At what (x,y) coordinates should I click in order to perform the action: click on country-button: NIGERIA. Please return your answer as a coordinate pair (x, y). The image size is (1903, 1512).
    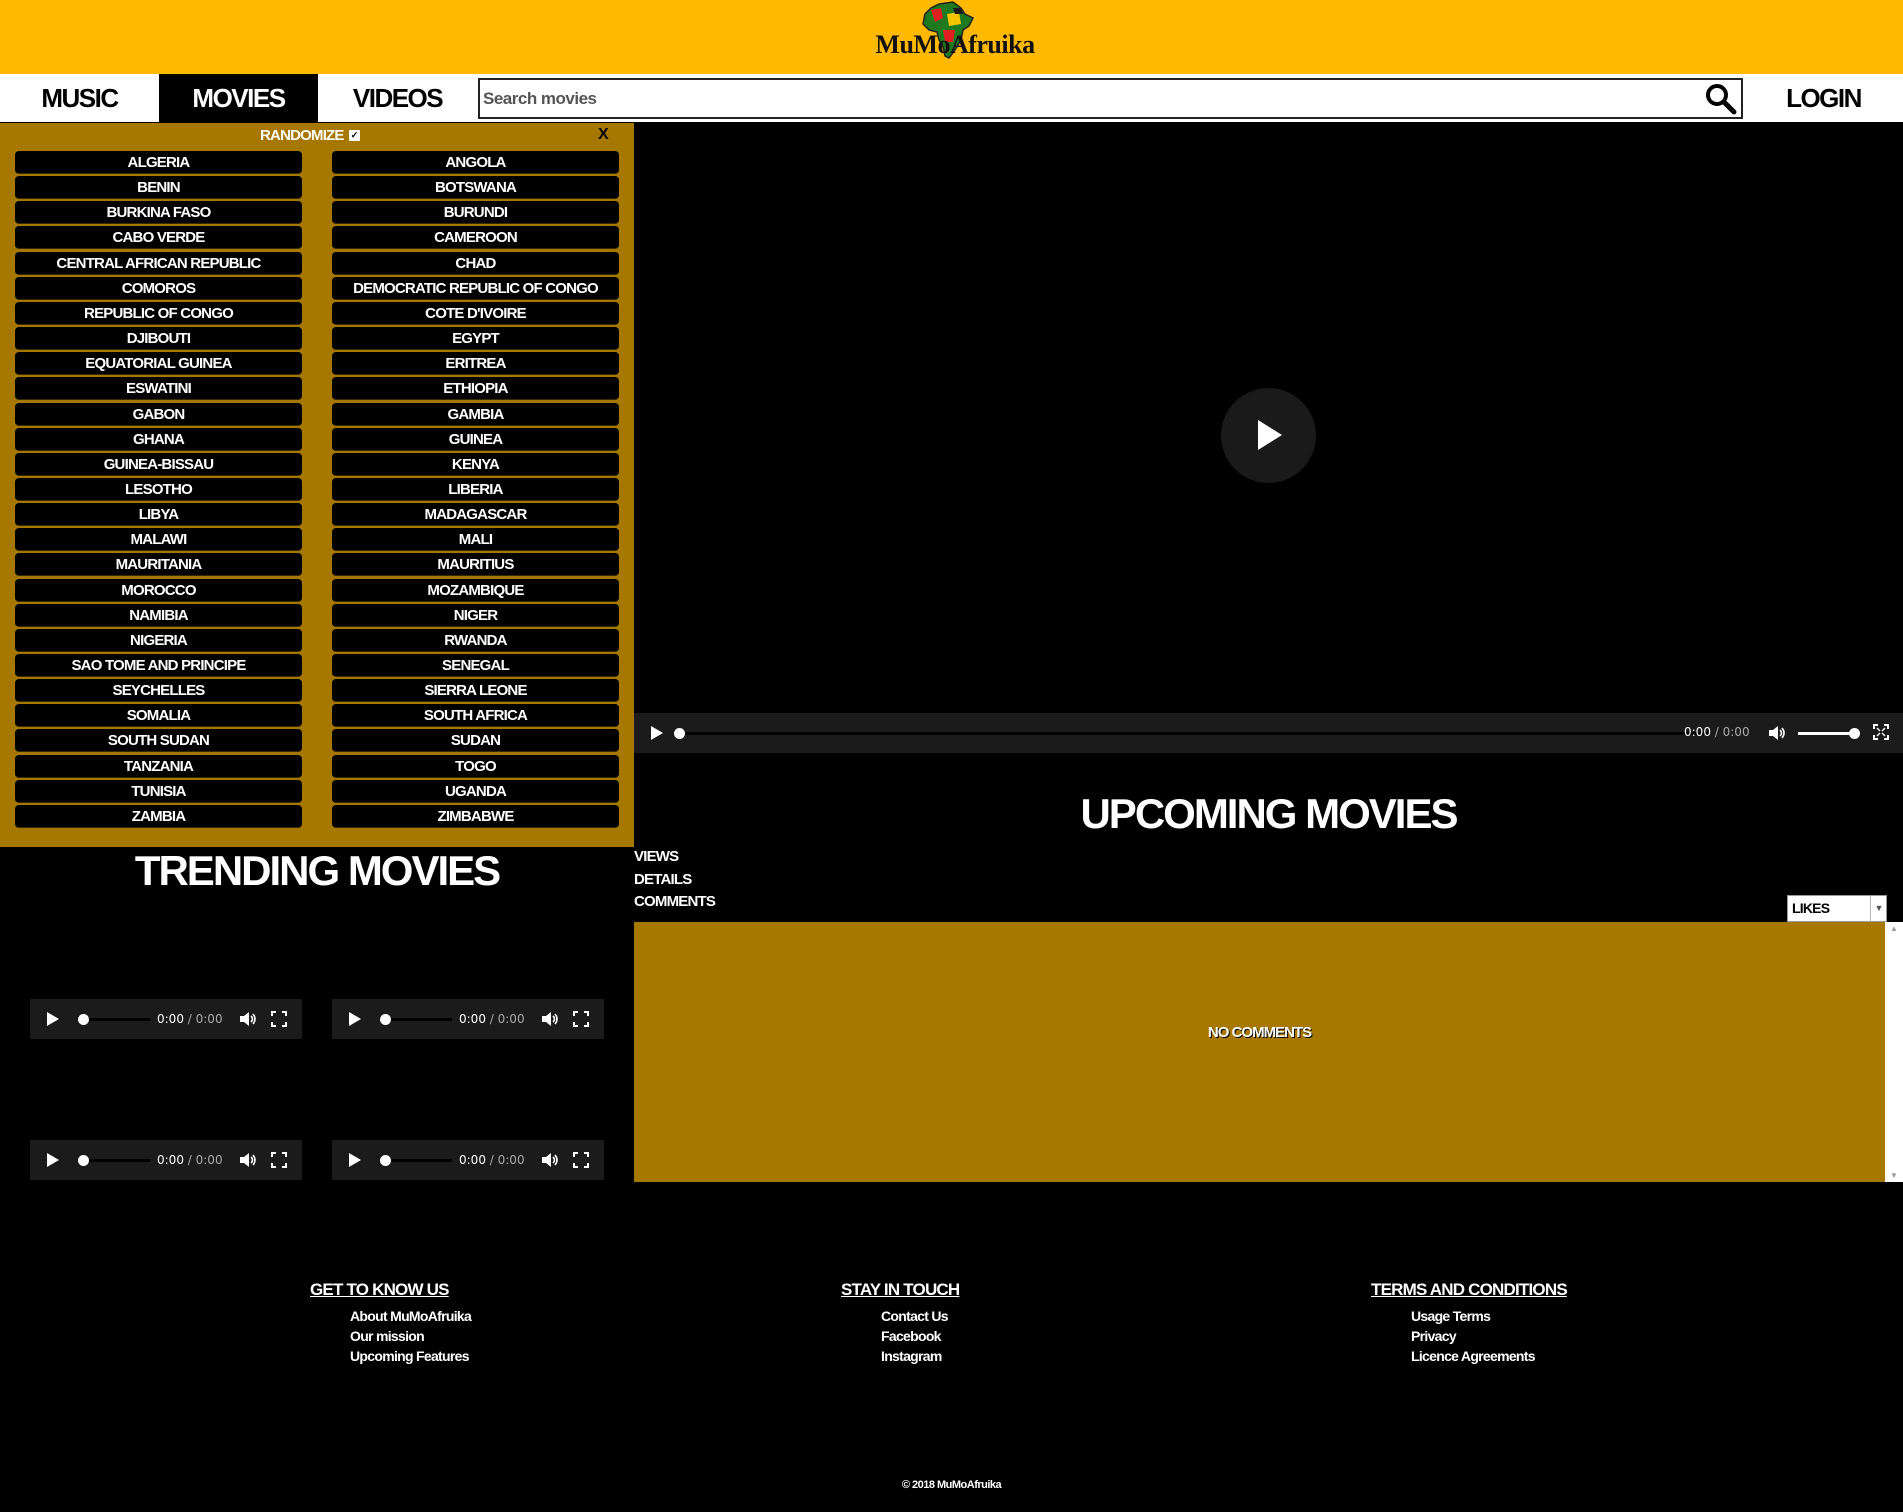
    Looking at the image, I should click on (158, 640).